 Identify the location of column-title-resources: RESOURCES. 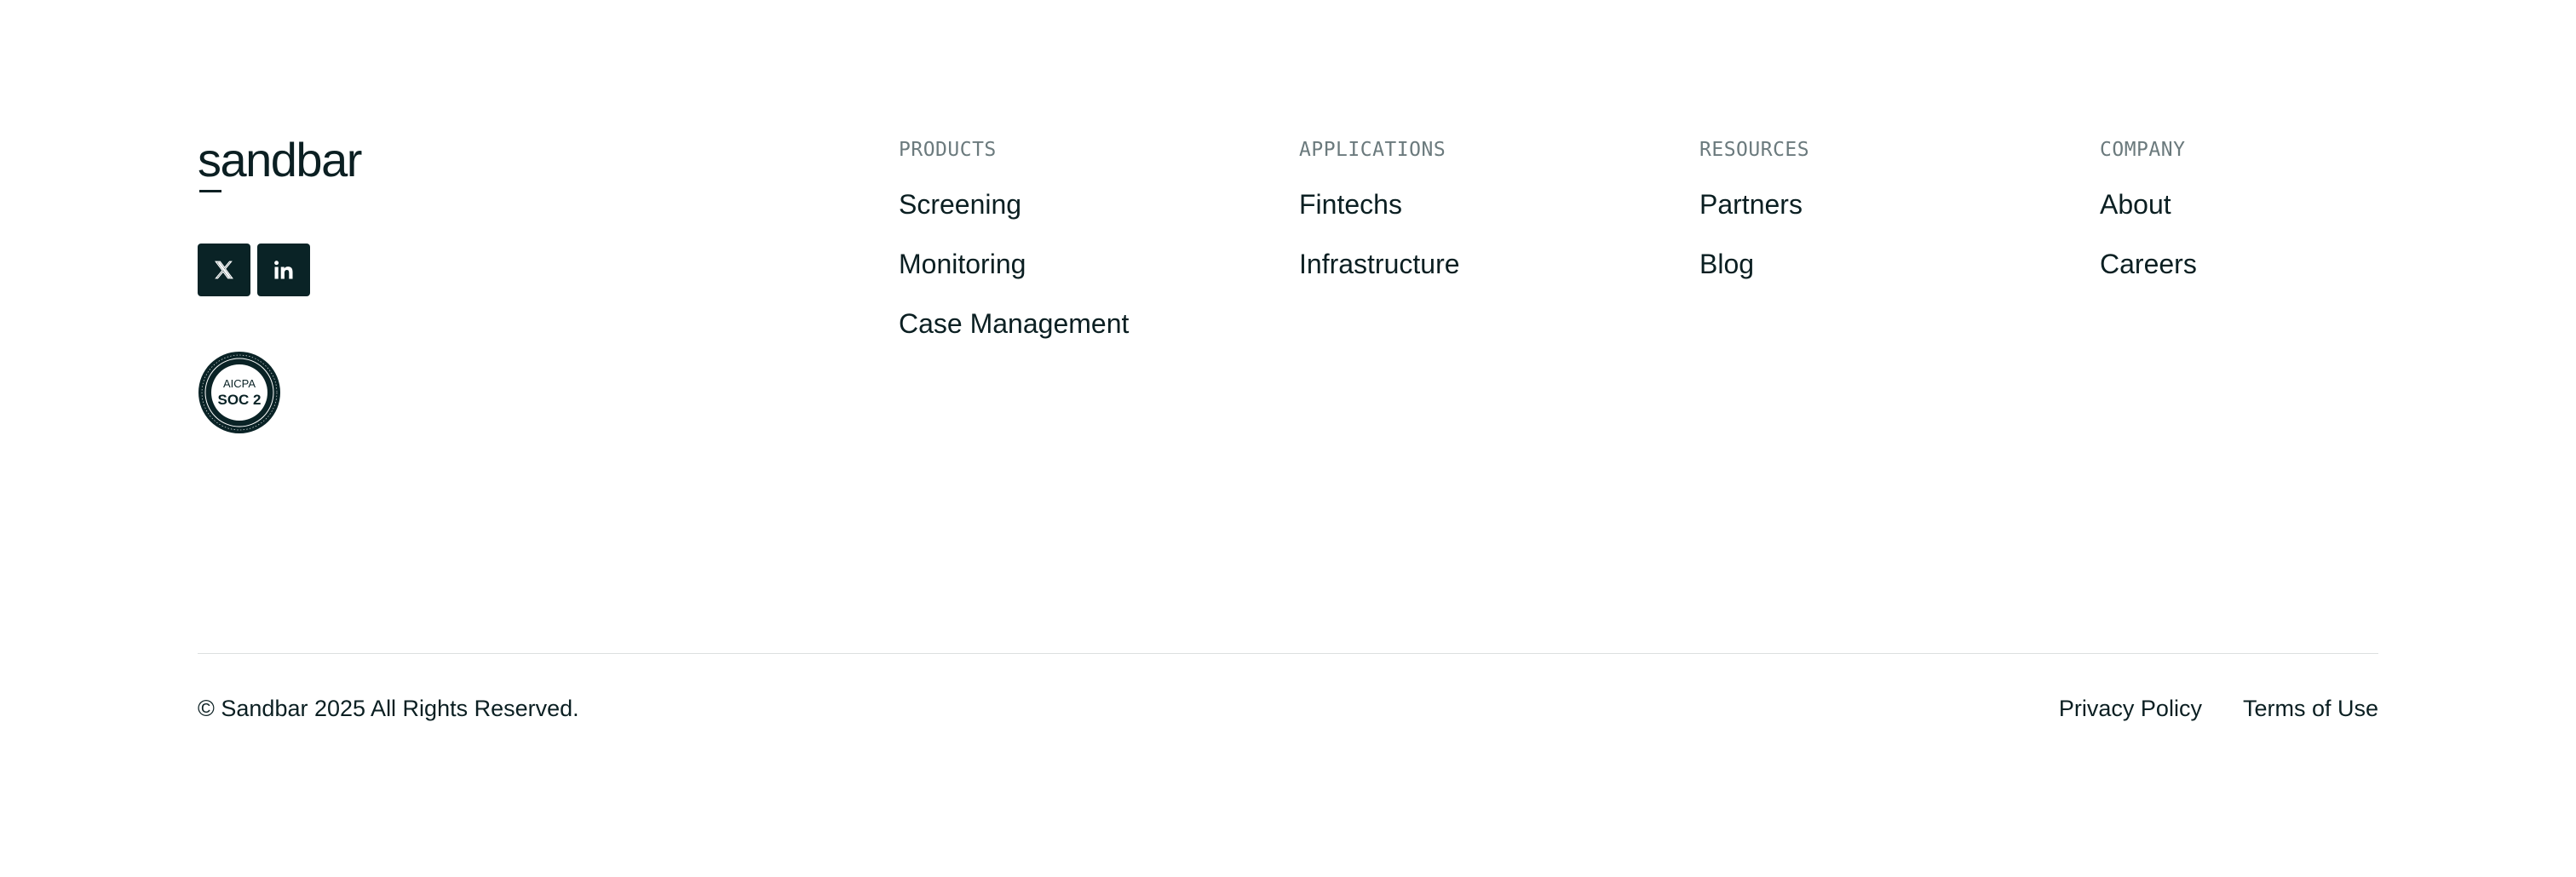
(1755, 150).